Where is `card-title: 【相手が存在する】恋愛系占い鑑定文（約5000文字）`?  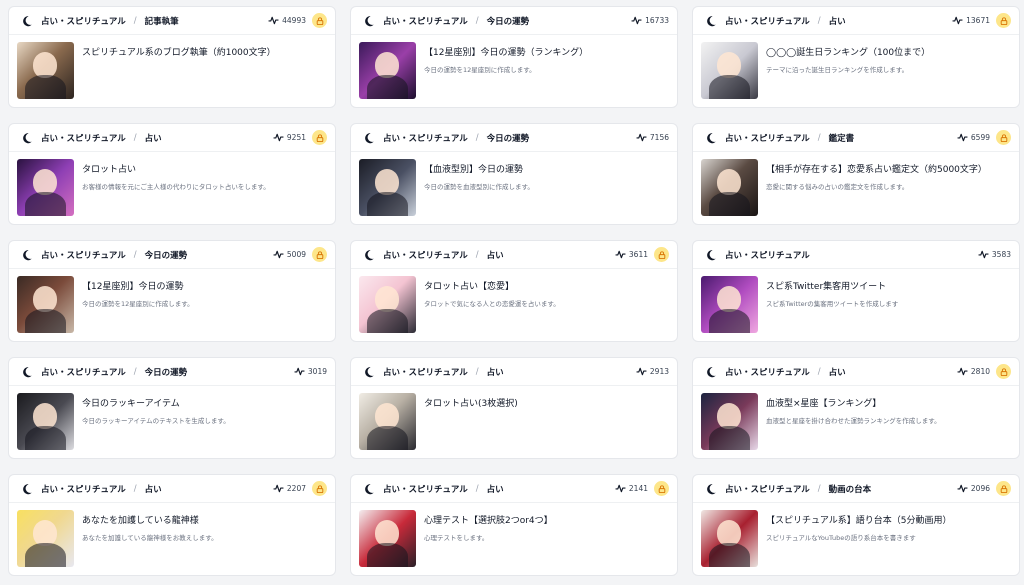
card-title: 【相手が存在する】恋愛系占い鑑定文（約5000文字） is located at coordinates (876, 168).